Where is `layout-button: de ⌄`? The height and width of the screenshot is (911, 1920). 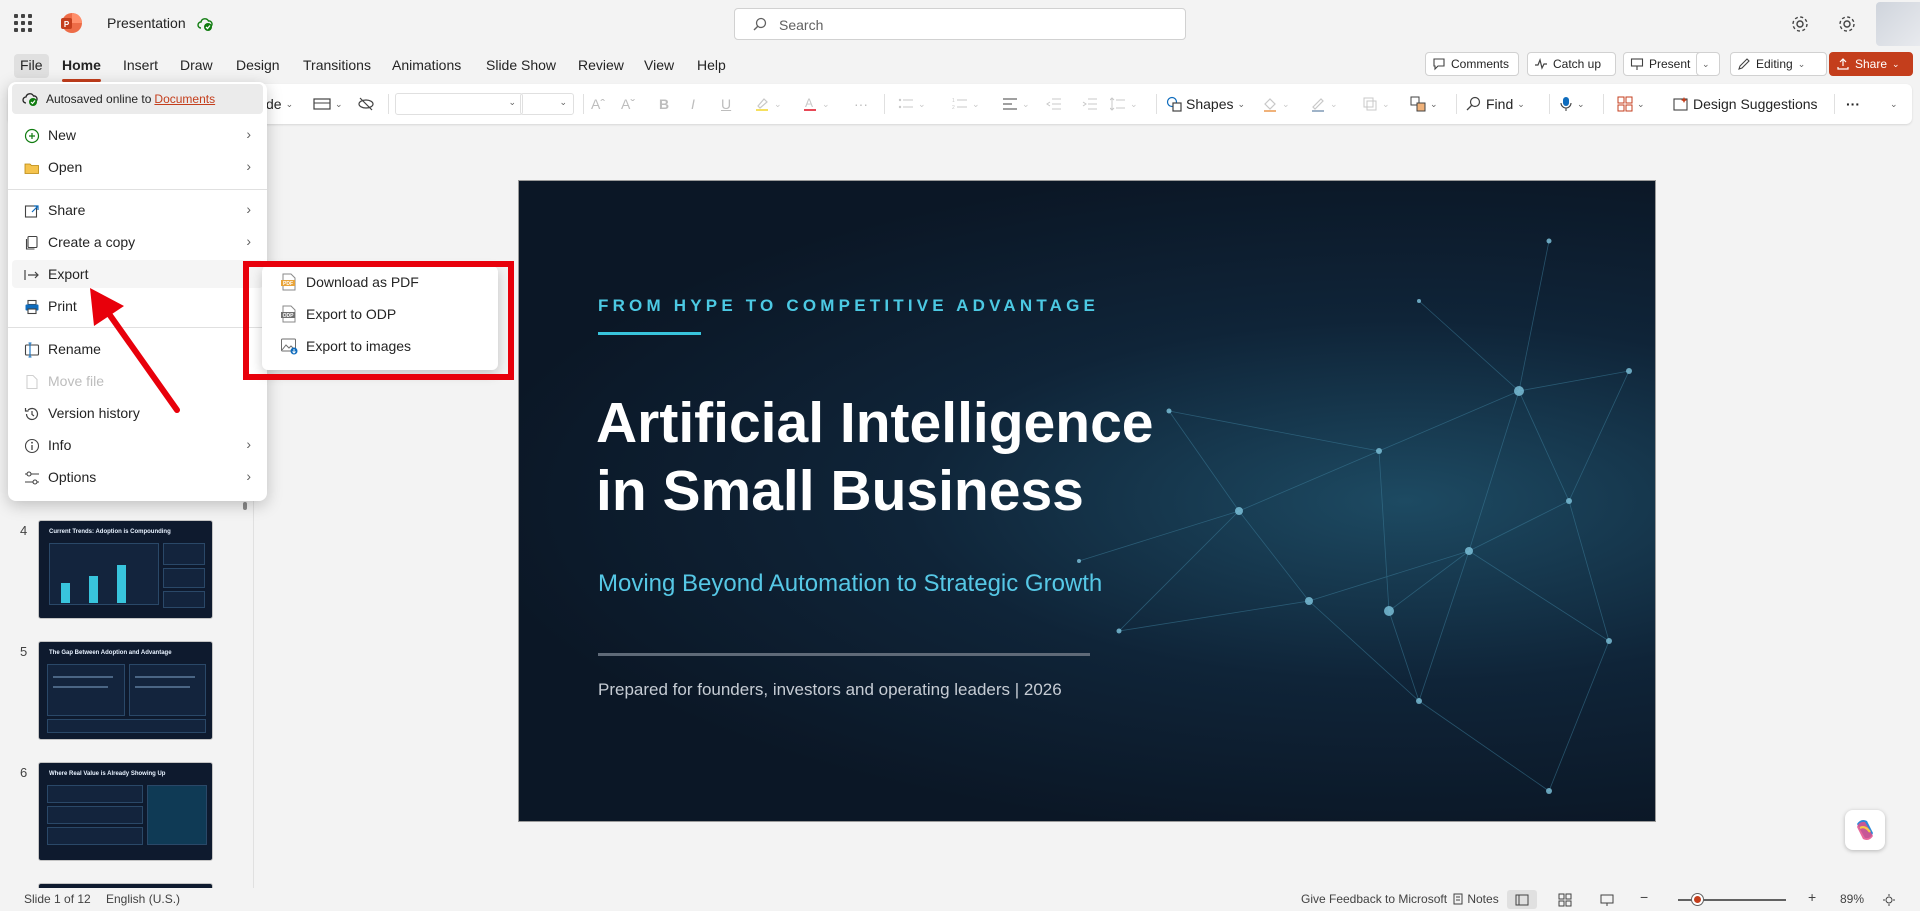
layout-button: de ⌄ is located at coordinates (279, 104).